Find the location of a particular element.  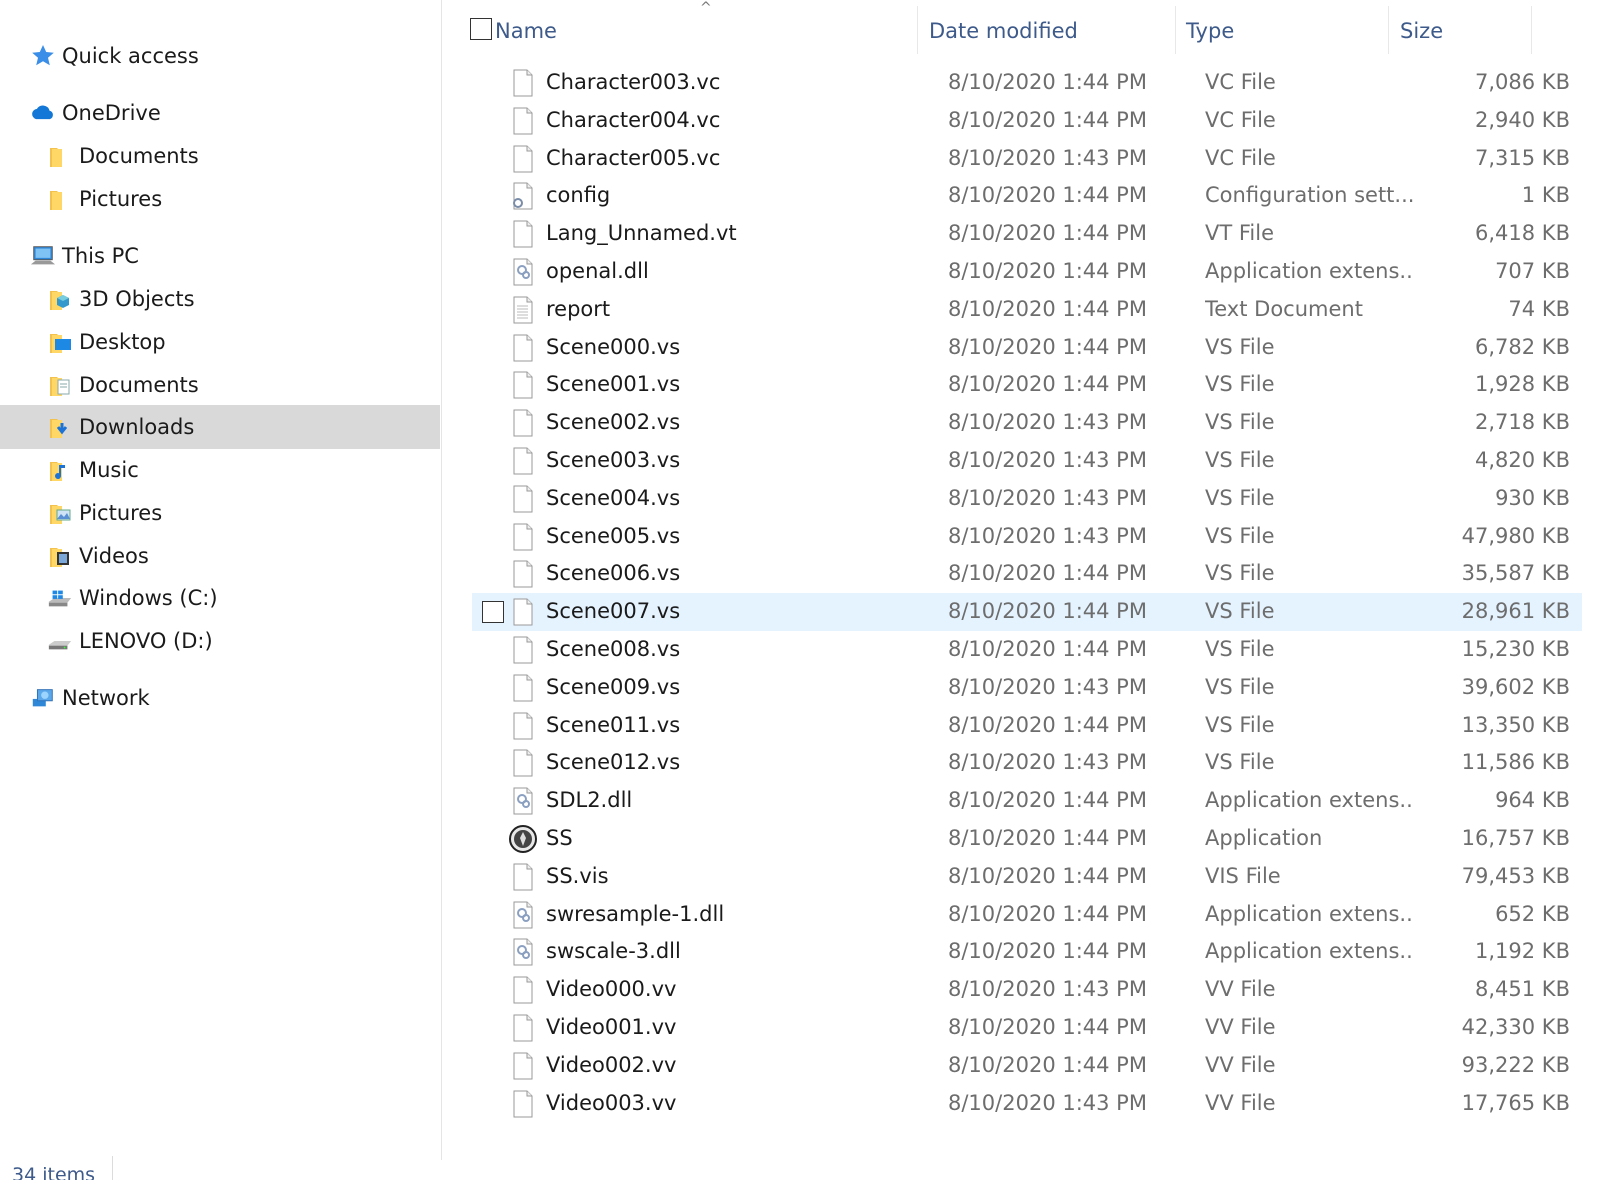

file-size: 42,330 KB is located at coordinates (1515, 1027).